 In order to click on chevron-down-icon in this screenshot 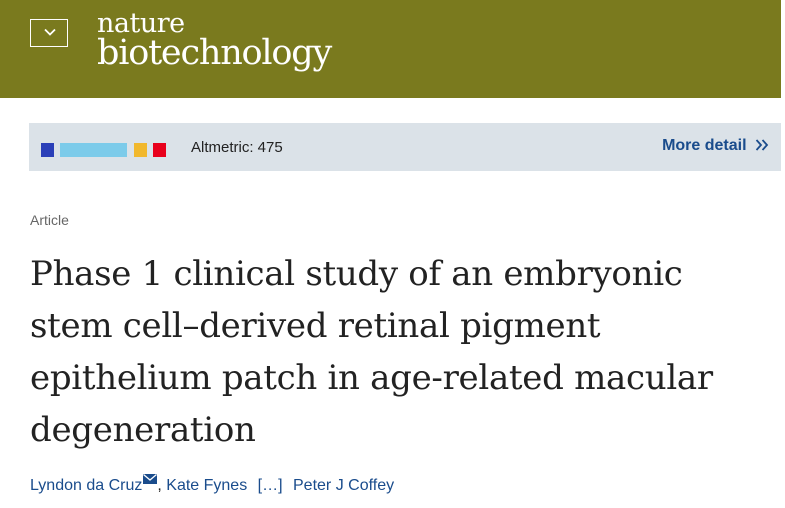, I will do `click(50, 32)`.